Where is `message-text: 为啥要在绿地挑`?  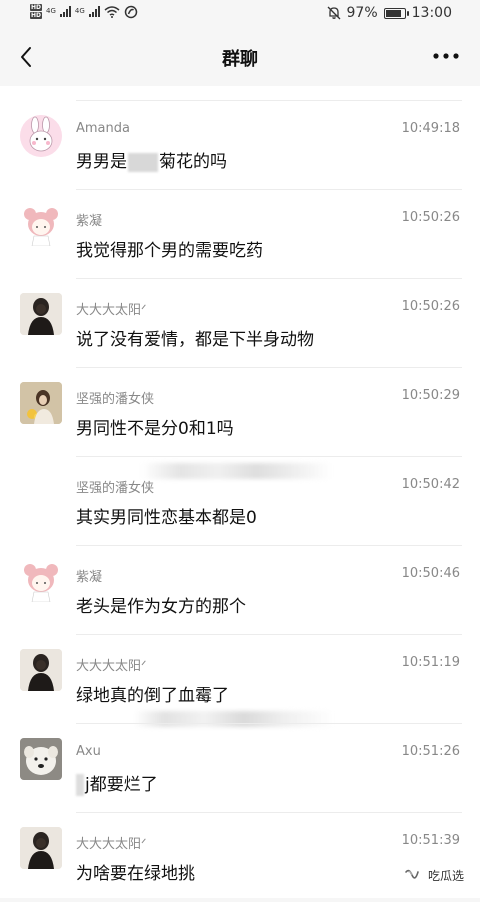 message-text: 为啥要在绿地挑 is located at coordinates (135, 874).